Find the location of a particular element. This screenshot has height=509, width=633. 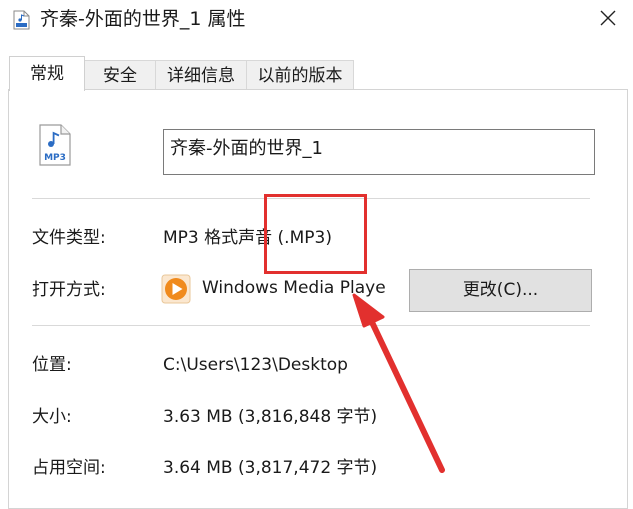

location-label: 位置: is located at coordinates (52, 365).